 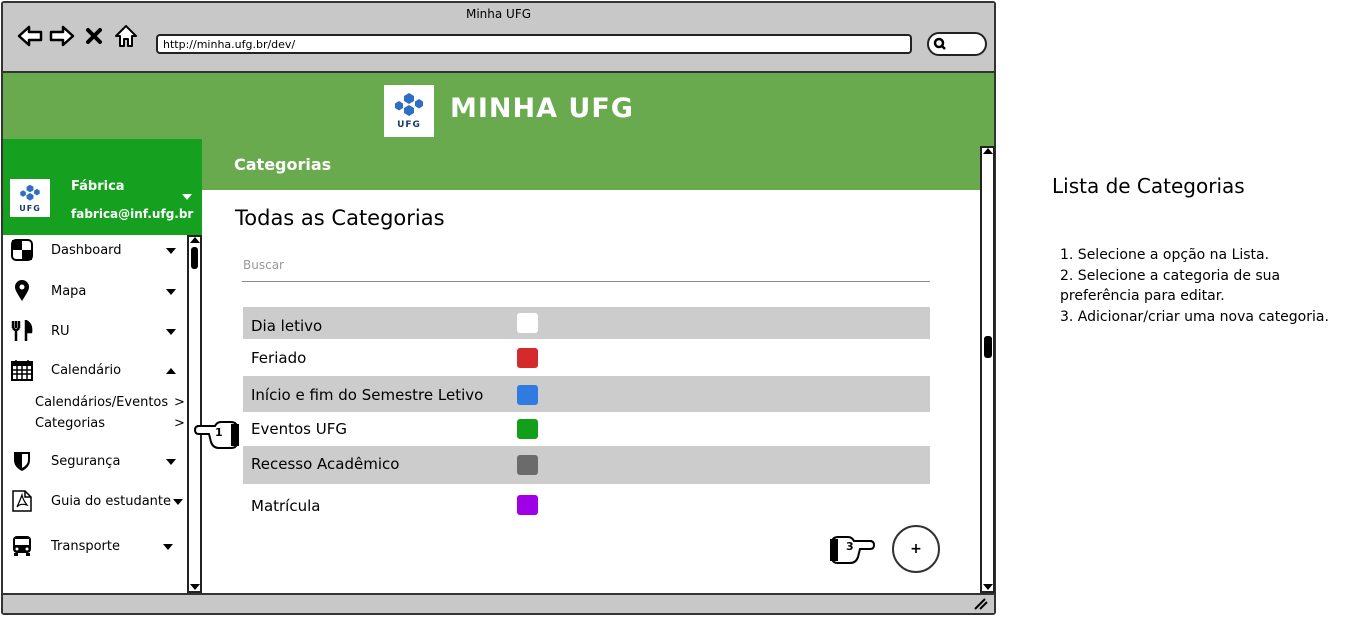 What do you see at coordinates (62, 36) in the screenshot?
I see `forward-arrow-icon` at bounding box center [62, 36].